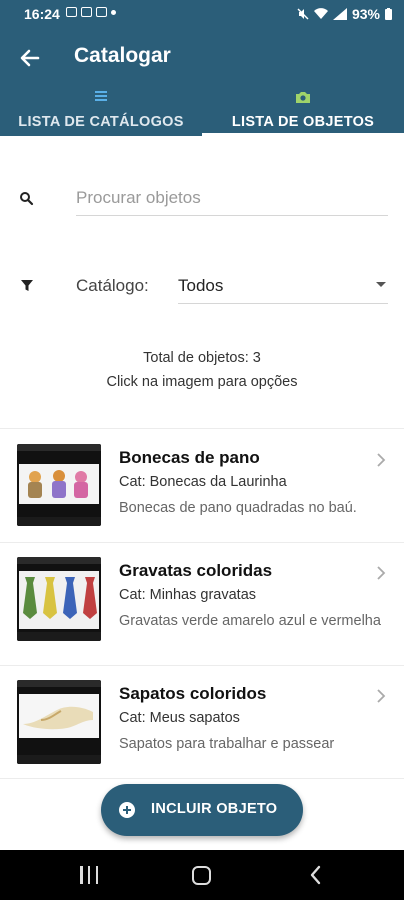  I want to click on item-description: Bonecas de pano quadradas no baú., so click(238, 508).